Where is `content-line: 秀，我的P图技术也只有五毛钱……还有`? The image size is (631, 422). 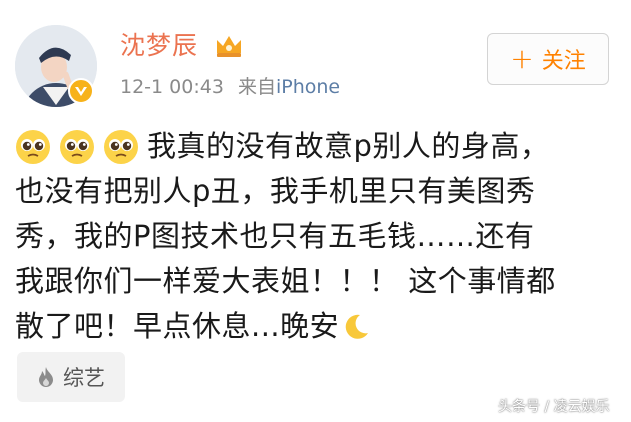
content-line: 秀，我的P图技术也只有五毛钱……还有 is located at coordinates (315, 236).